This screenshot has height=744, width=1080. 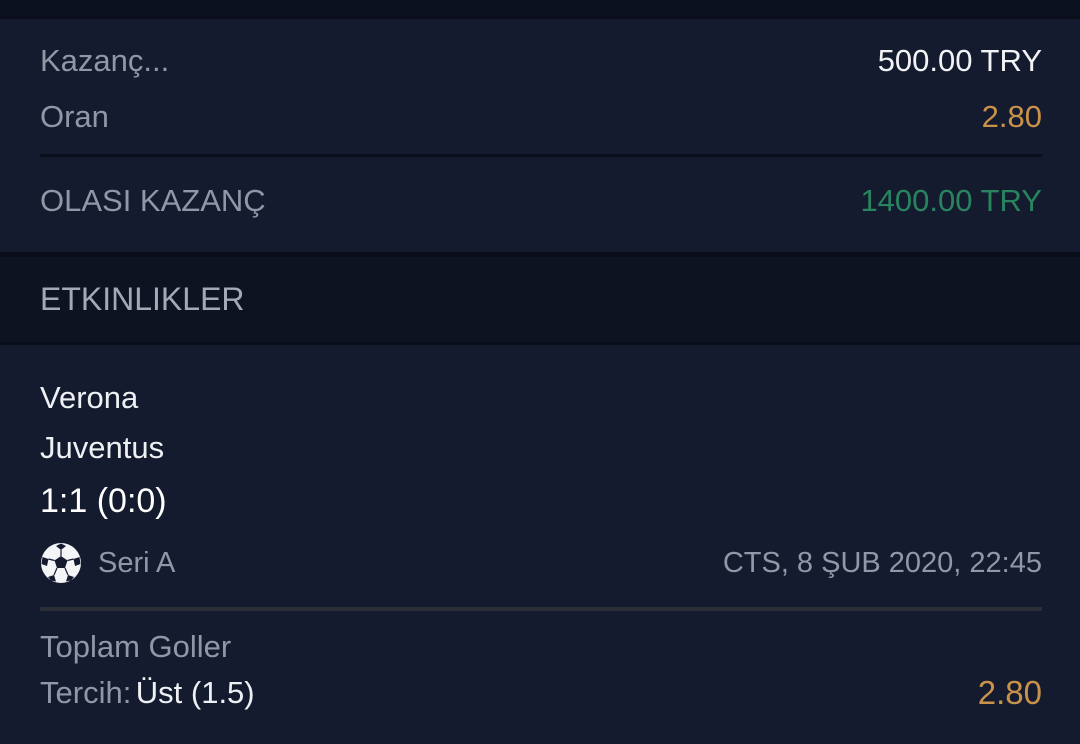 What do you see at coordinates (153, 200) in the screenshot?
I see `potential-win-label: OLASI KAZANÇ` at bounding box center [153, 200].